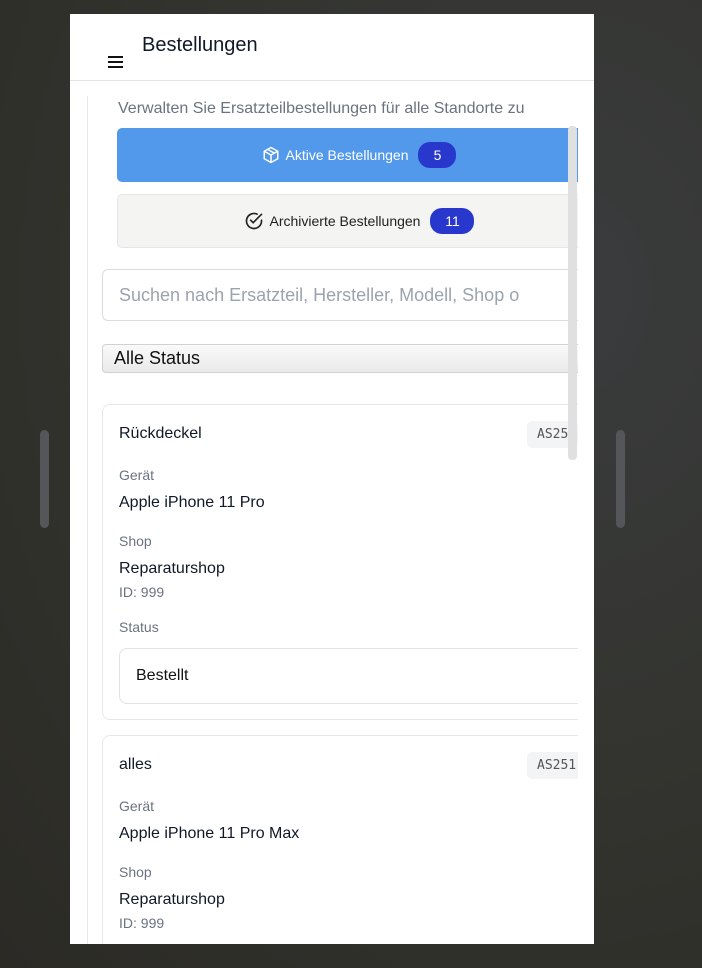  What do you see at coordinates (87, 520) in the screenshot?
I see `divider` at bounding box center [87, 520].